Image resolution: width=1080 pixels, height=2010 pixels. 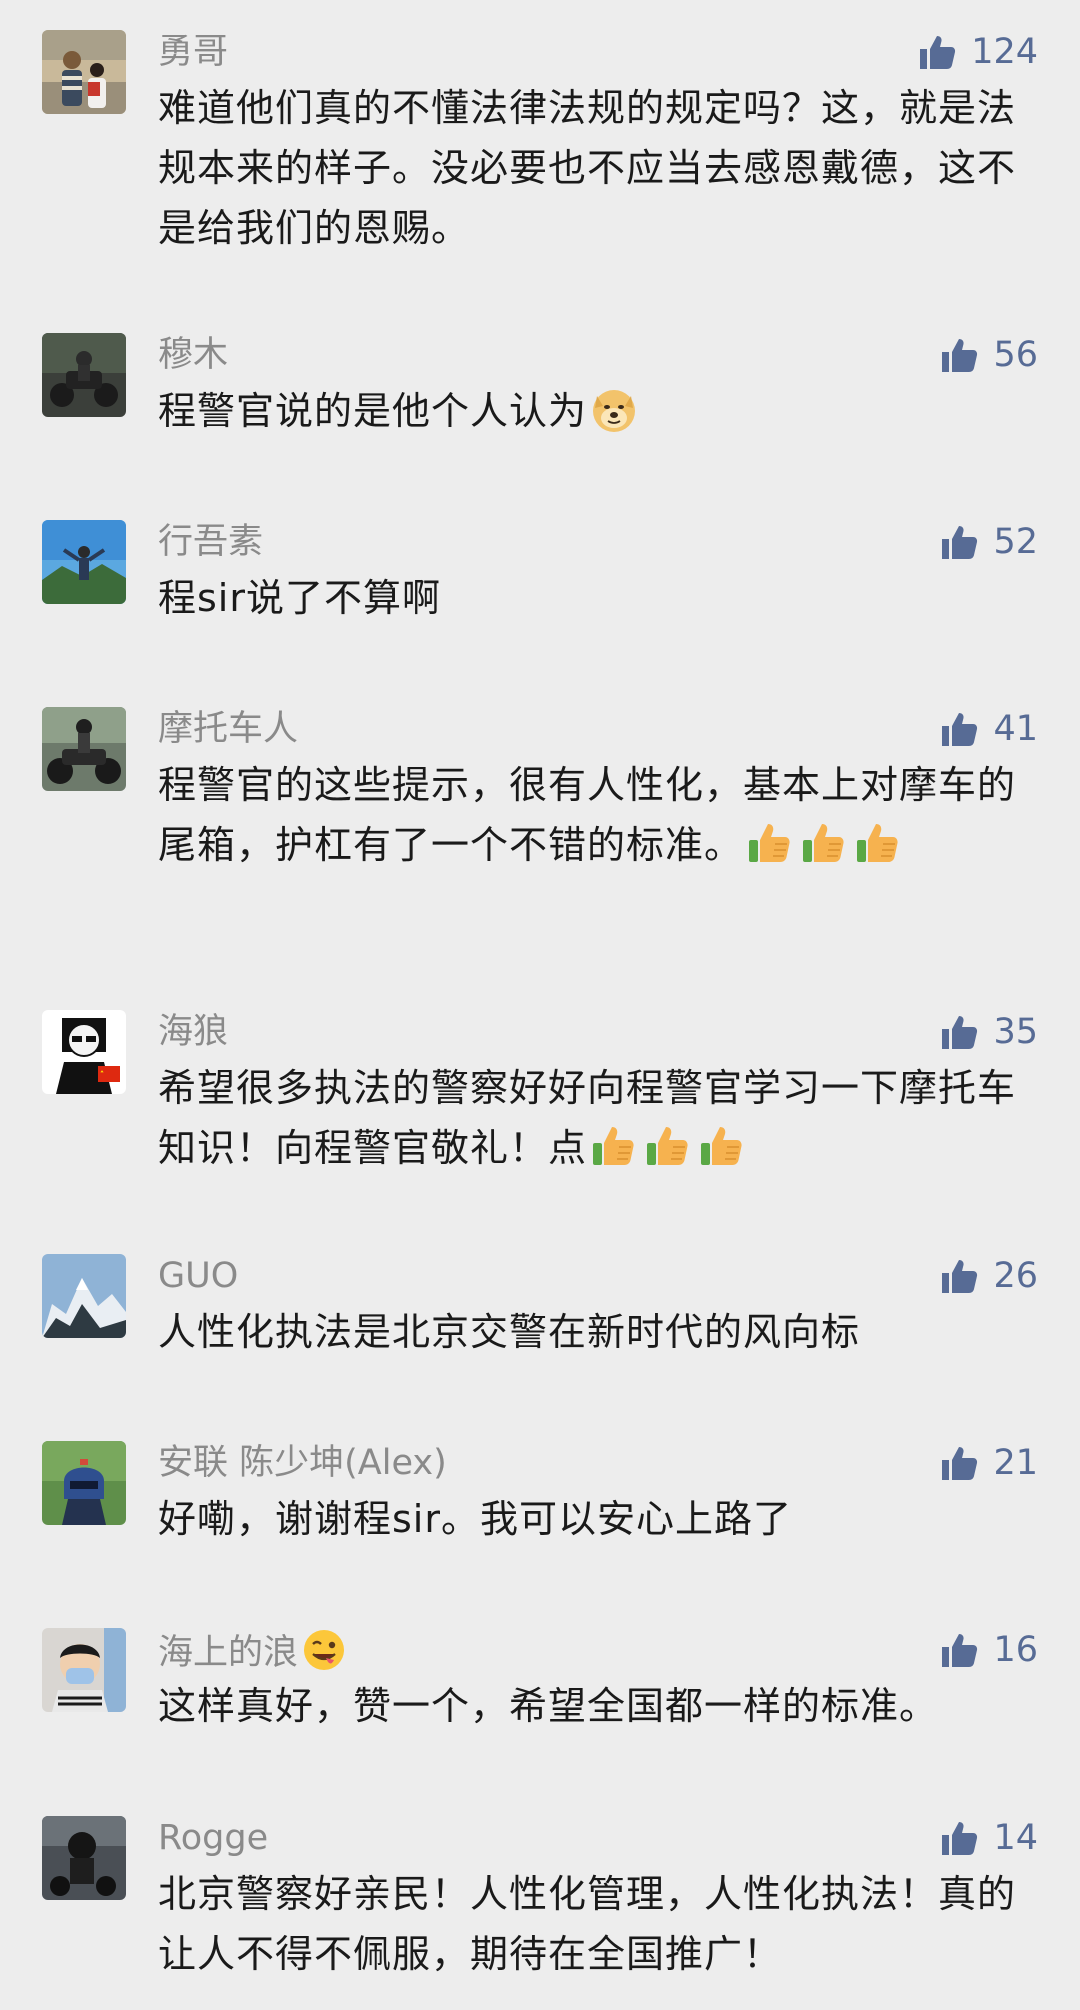 I want to click on motorcycle-photo-avatar, so click(x=84, y=375).